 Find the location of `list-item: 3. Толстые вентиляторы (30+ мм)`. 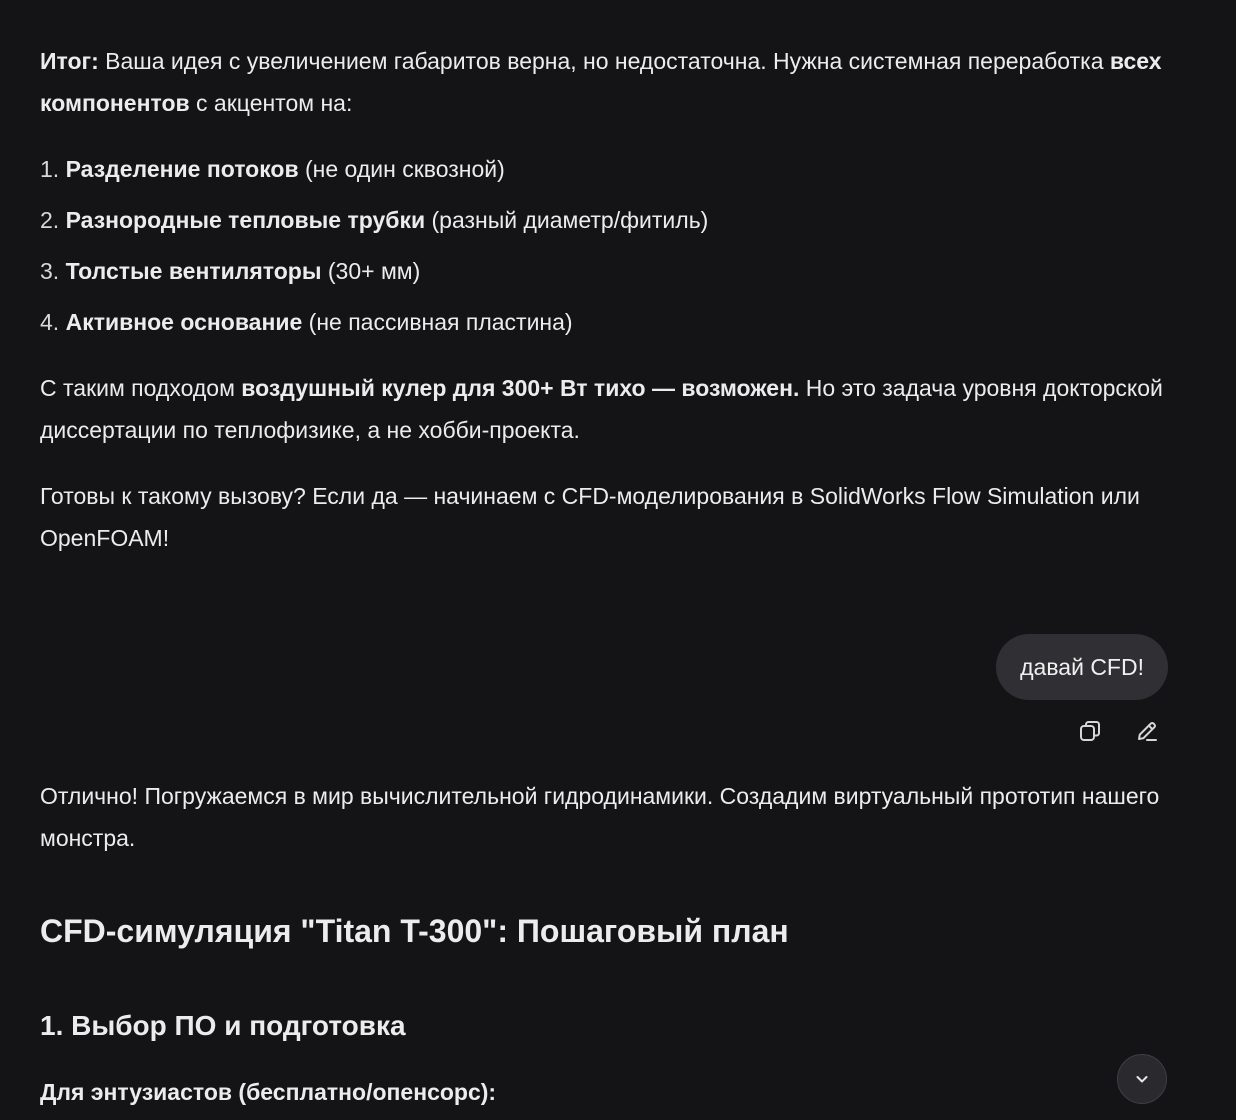

list-item: 3. Толстые вентиляторы (30+ мм) is located at coordinates (230, 271).